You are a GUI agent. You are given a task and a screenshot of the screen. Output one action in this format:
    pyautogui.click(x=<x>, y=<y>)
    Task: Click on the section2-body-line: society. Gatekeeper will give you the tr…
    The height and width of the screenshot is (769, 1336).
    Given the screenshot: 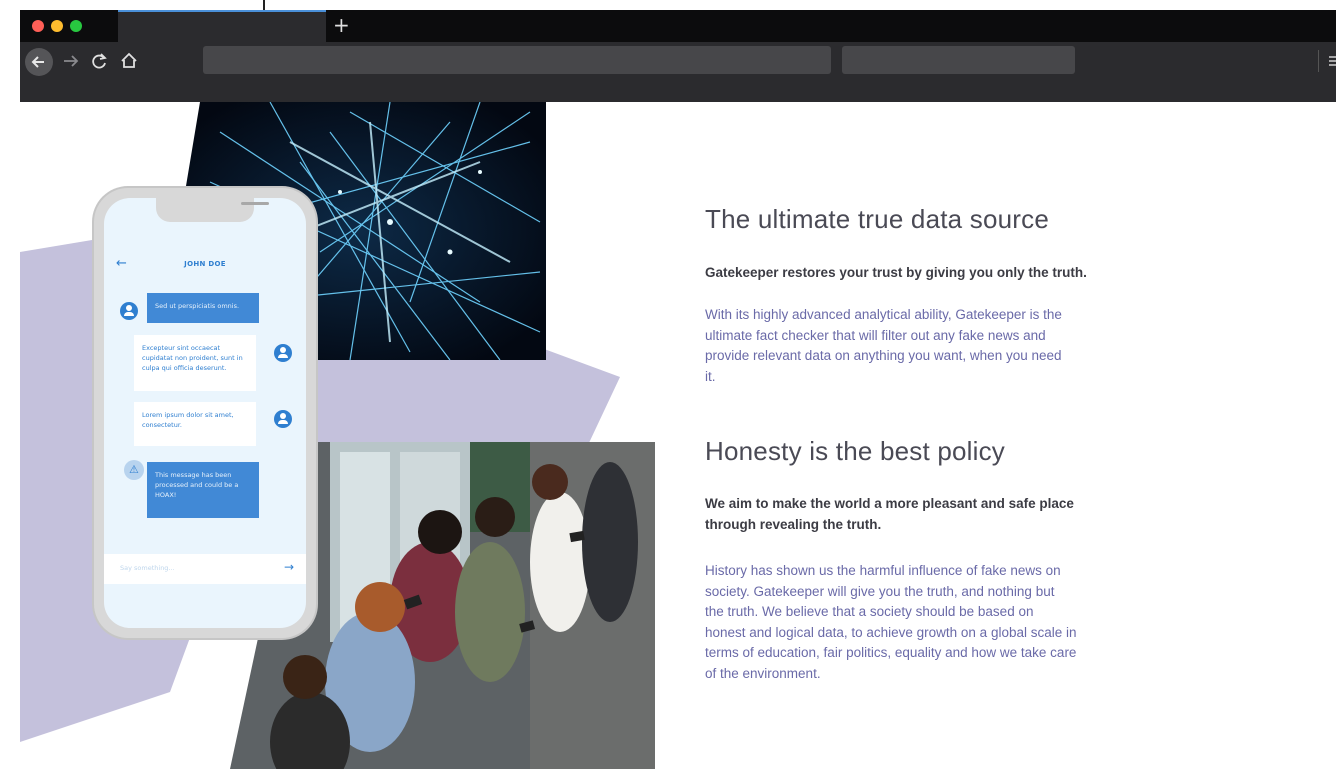 What is the action you would take?
    pyautogui.click(x=880, y=591)
    